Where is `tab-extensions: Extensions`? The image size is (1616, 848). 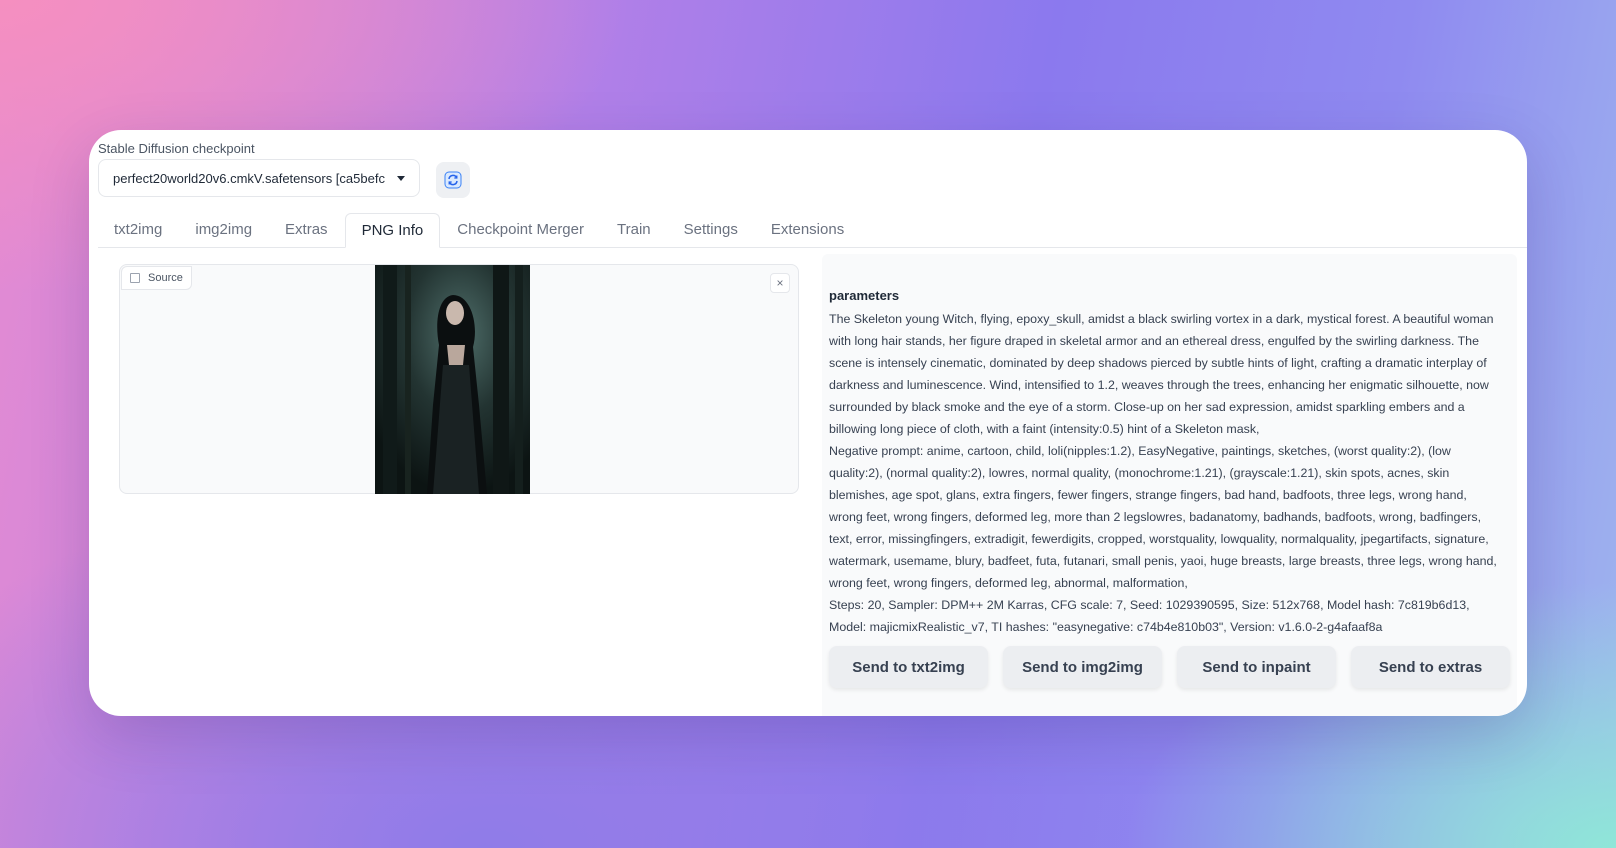 tab-extensions: Extensions is located at coordinates (807, 230).